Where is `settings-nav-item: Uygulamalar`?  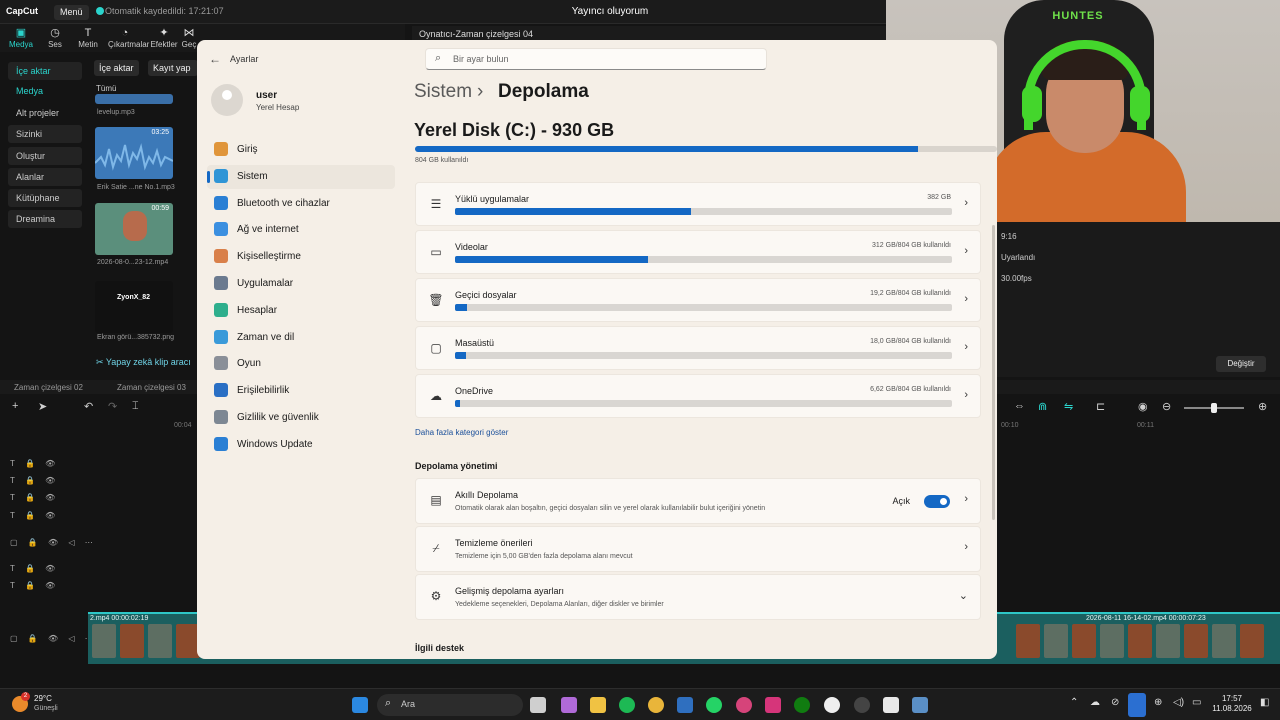 settings-nav-item: Uygulamalar is located at coordinates (301, 284).